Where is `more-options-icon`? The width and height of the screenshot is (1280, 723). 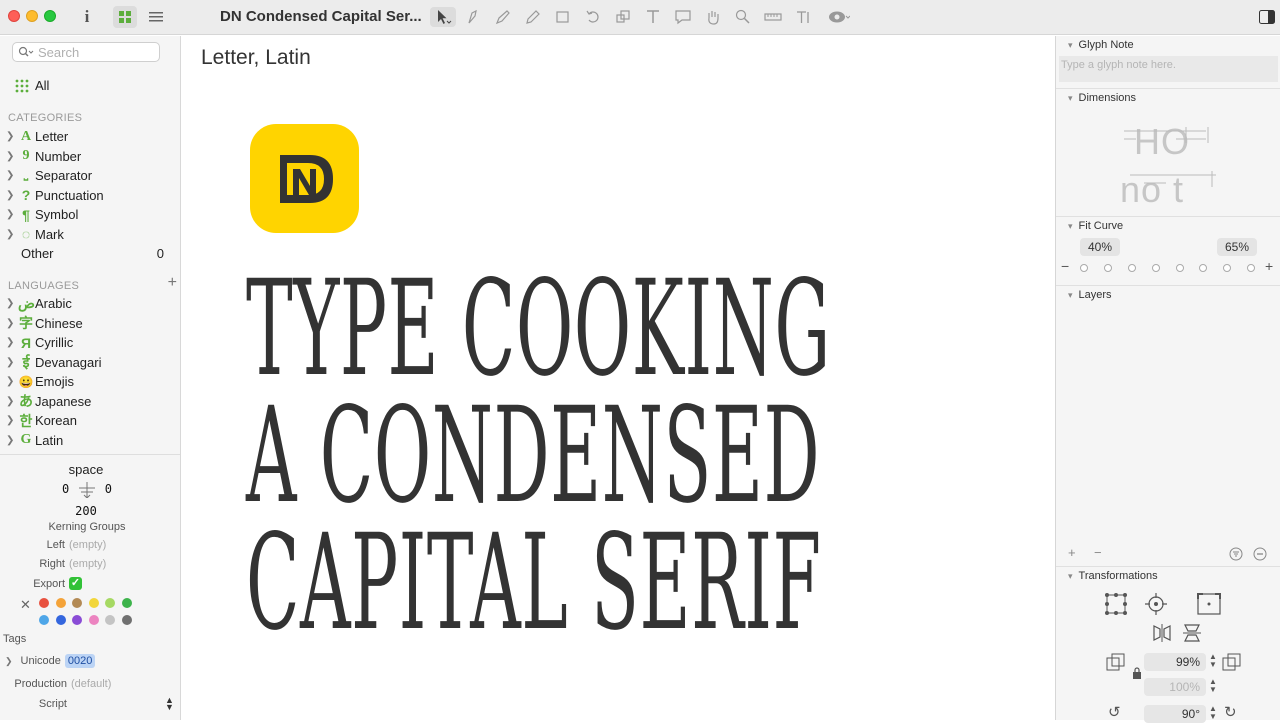 more-options-icon is located at coordinates (1260, 554).